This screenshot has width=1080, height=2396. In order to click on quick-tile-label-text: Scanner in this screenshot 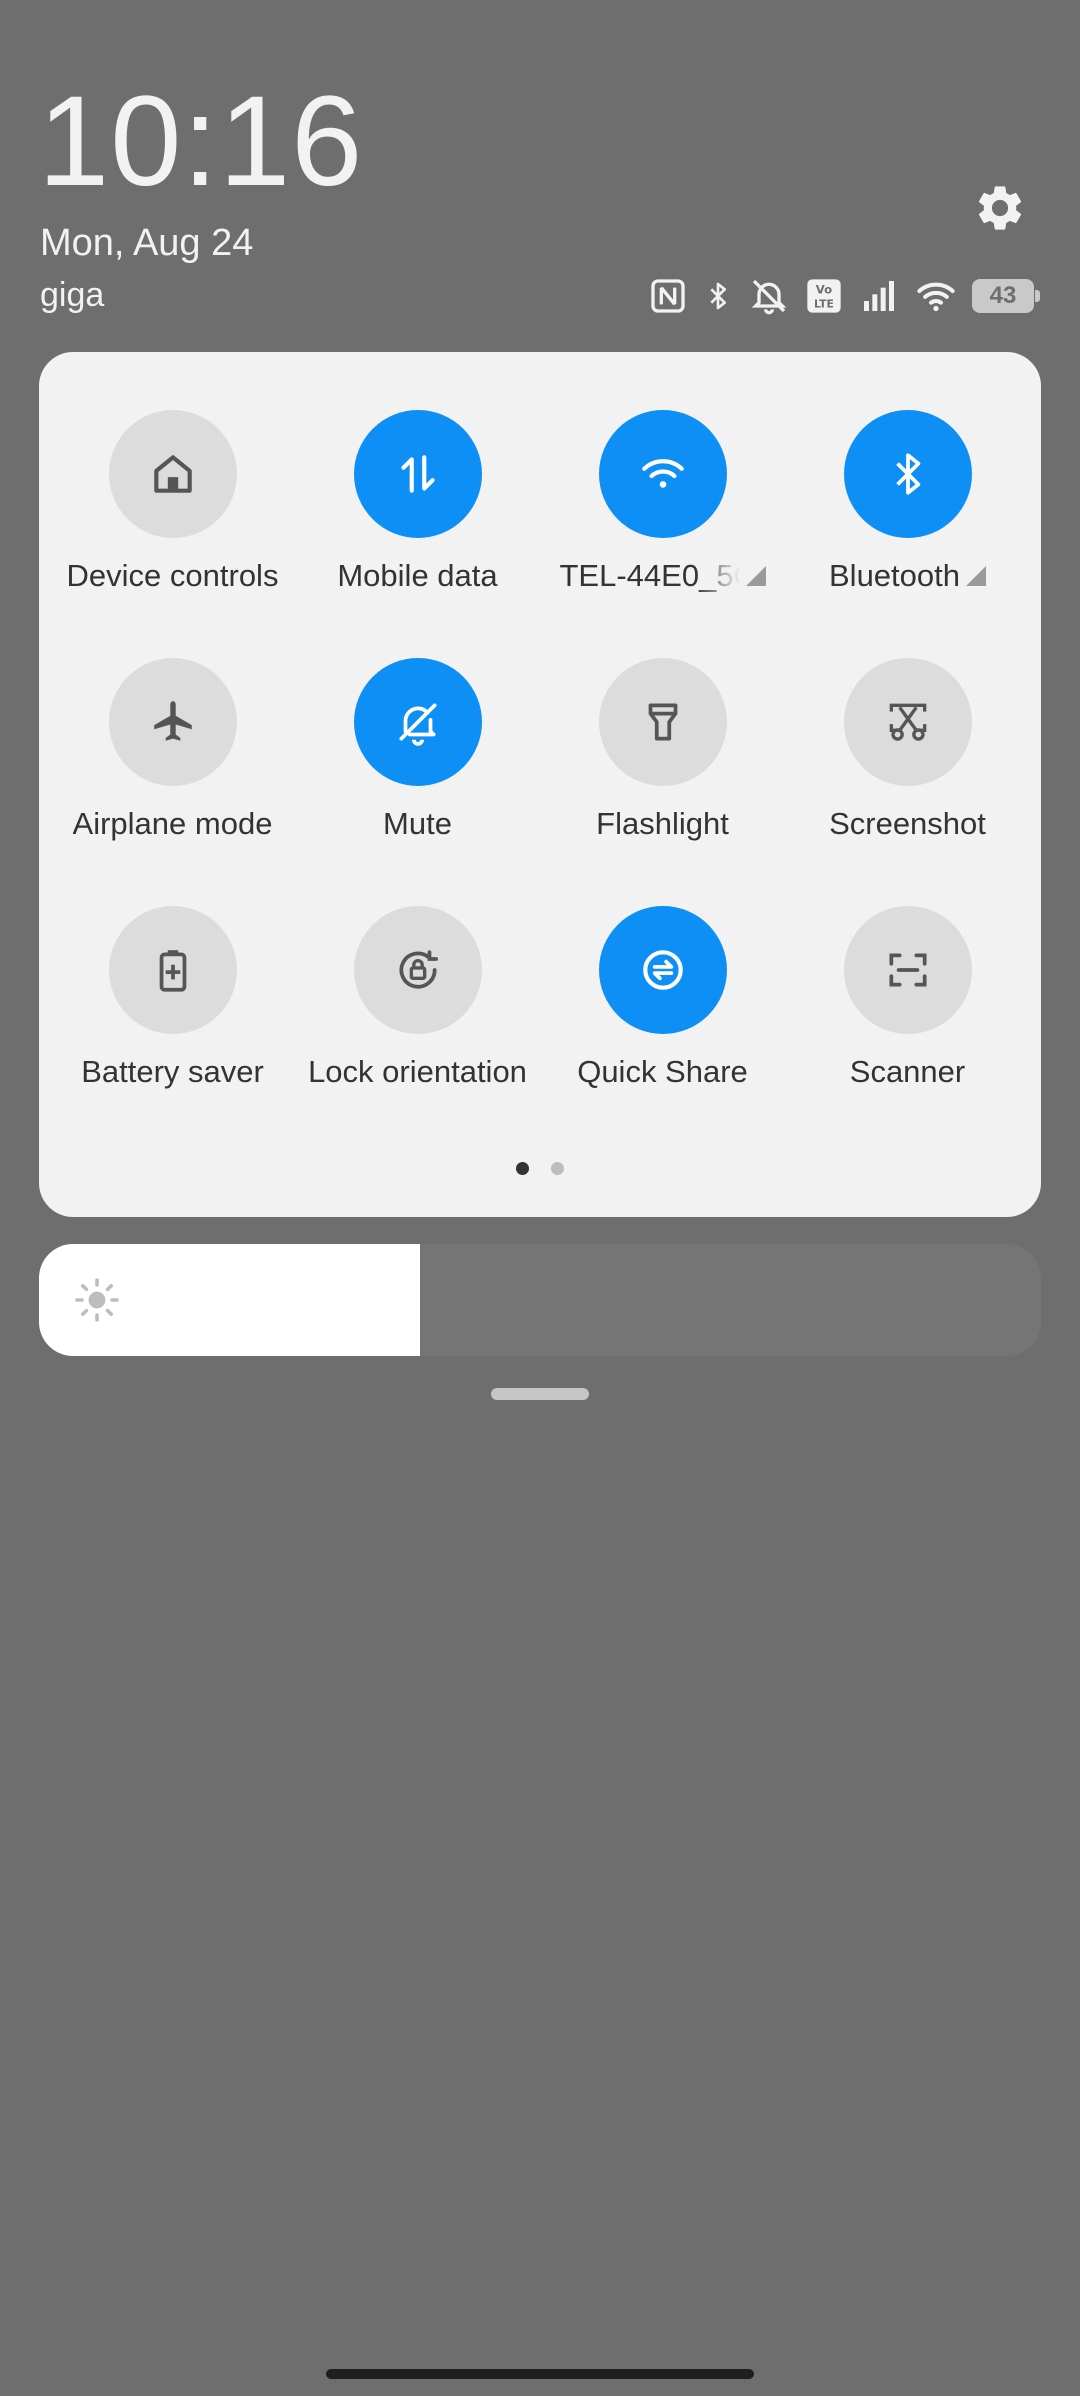, I will do `click(907, 1071)`.